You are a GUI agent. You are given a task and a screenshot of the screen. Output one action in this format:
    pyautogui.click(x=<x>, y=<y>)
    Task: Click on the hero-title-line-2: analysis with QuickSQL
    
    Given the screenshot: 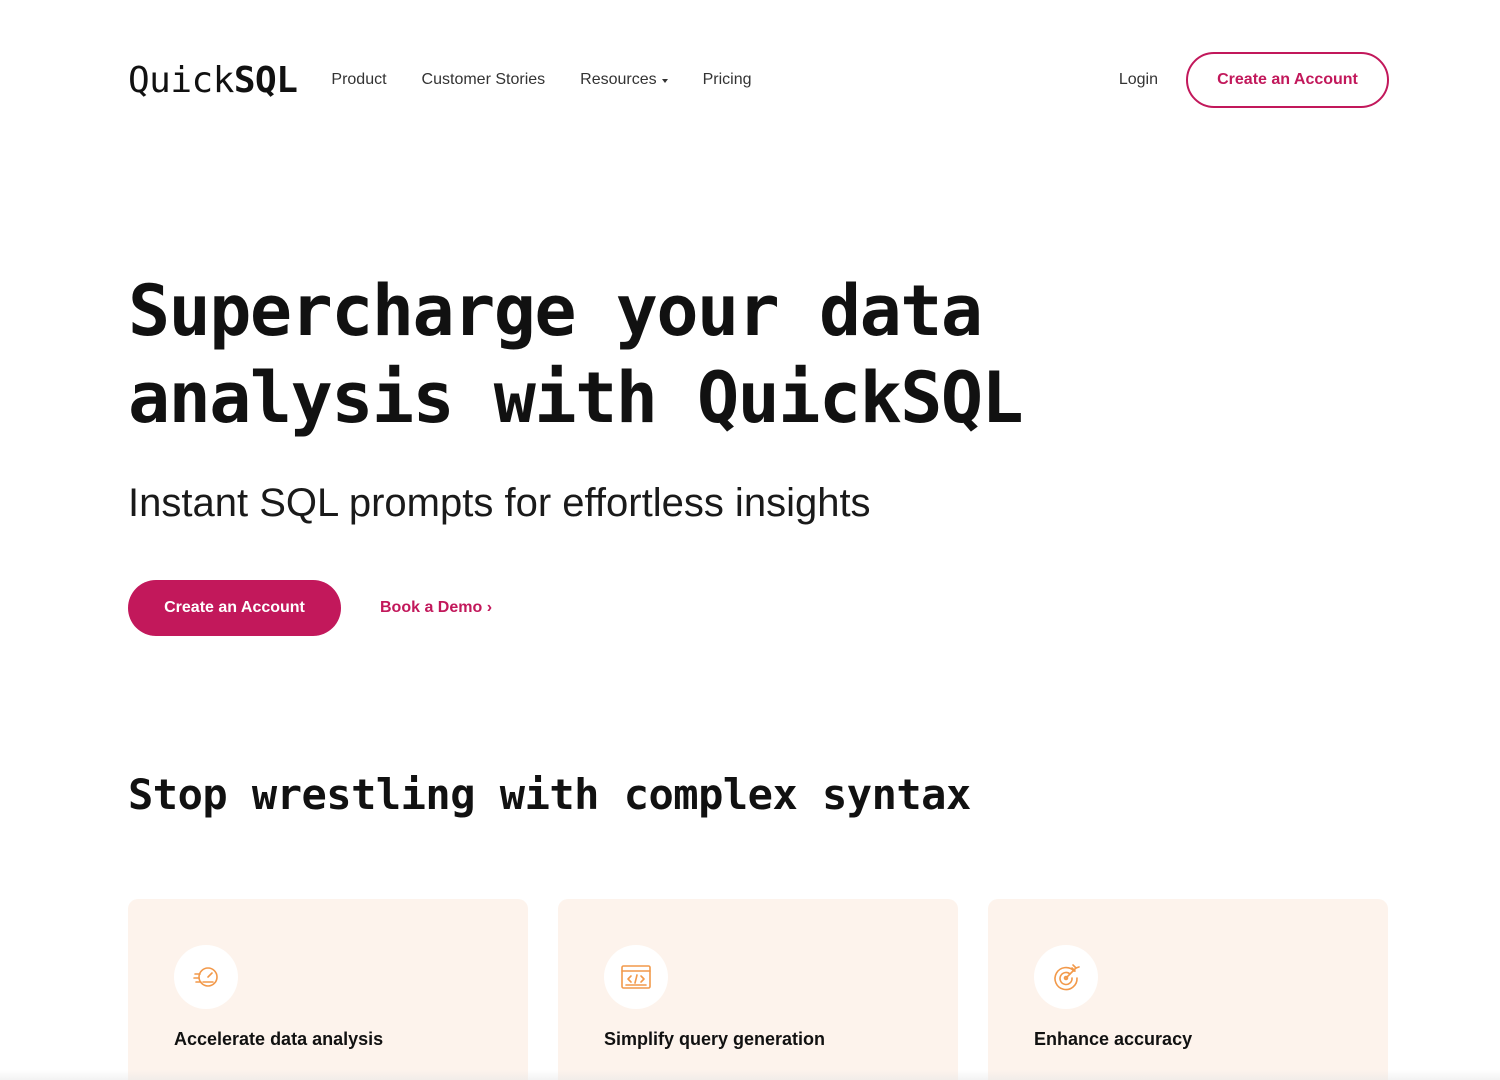 What is the action you would take?
    pyautogui.click(x=576, y=398)
    